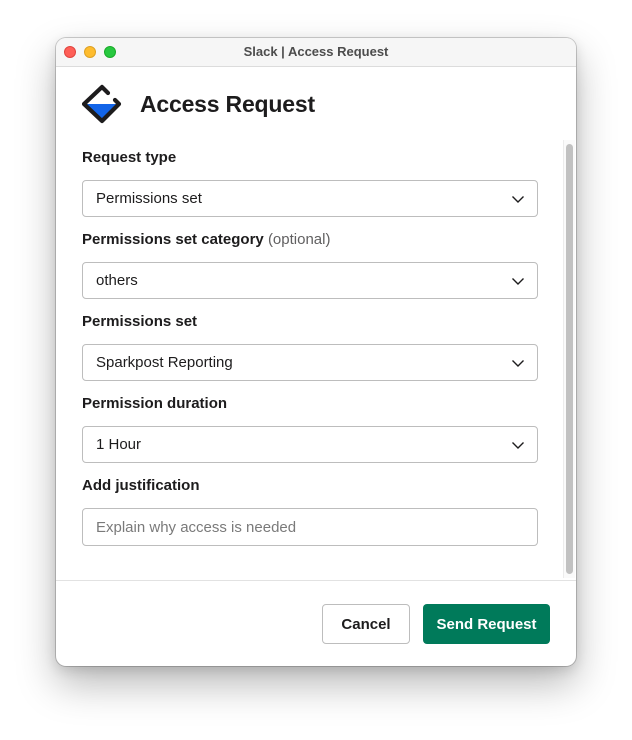 The height and width of the screenshot is (740, 632). I want to click on category-select: others, so click(310, 280).